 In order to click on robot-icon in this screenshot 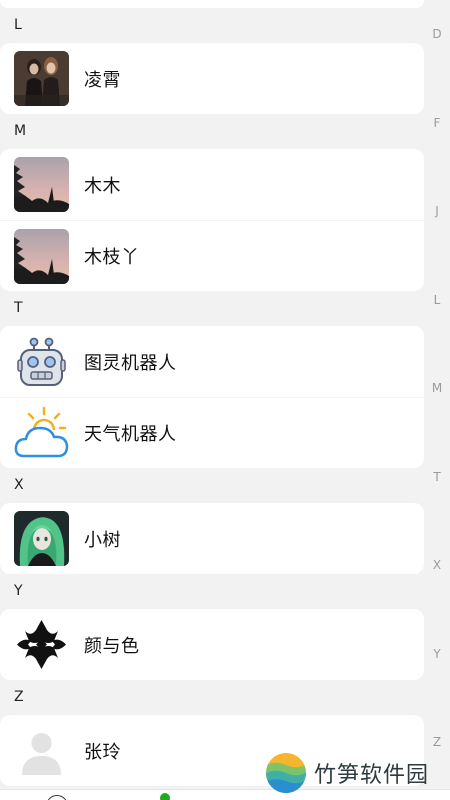, I will do `click(41, 361)`.